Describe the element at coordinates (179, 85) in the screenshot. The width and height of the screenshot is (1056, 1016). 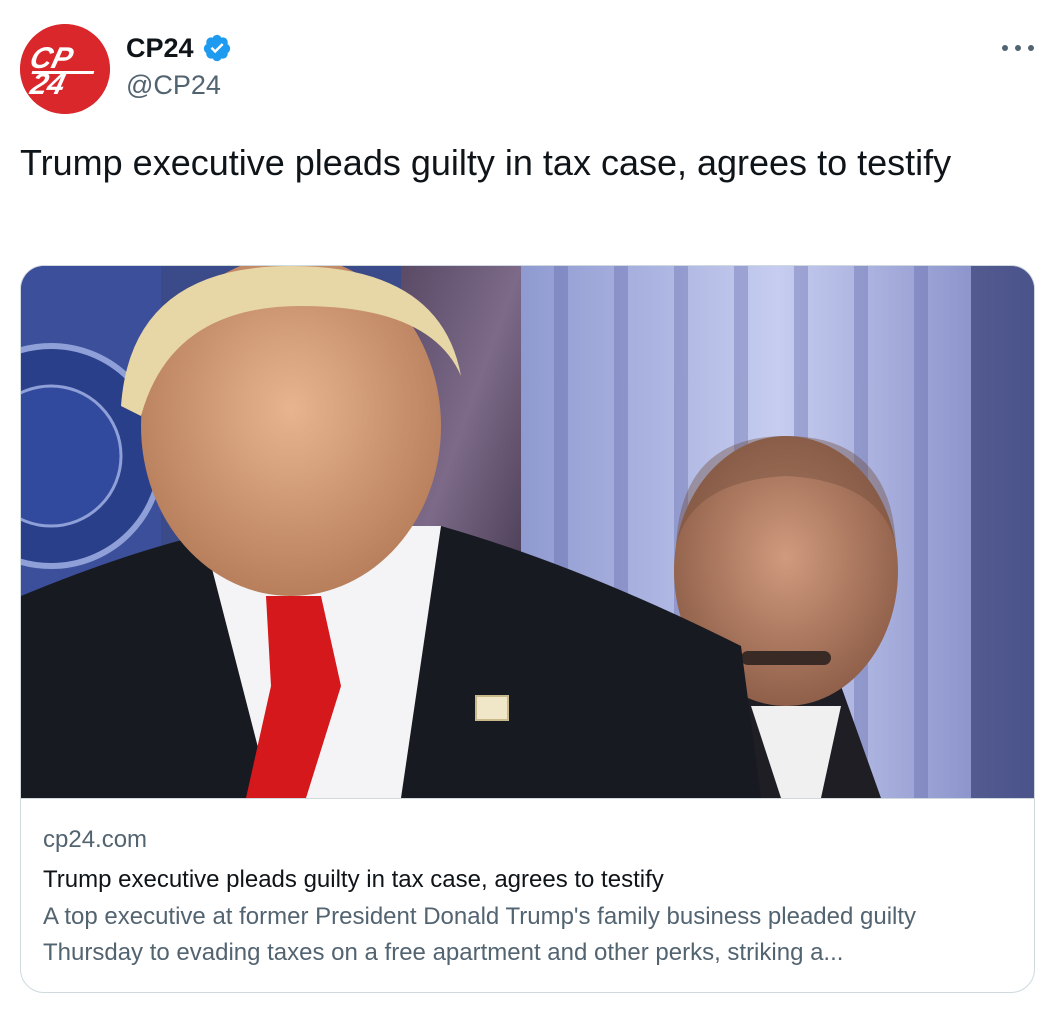
I see `handle: @CP24` at that location.